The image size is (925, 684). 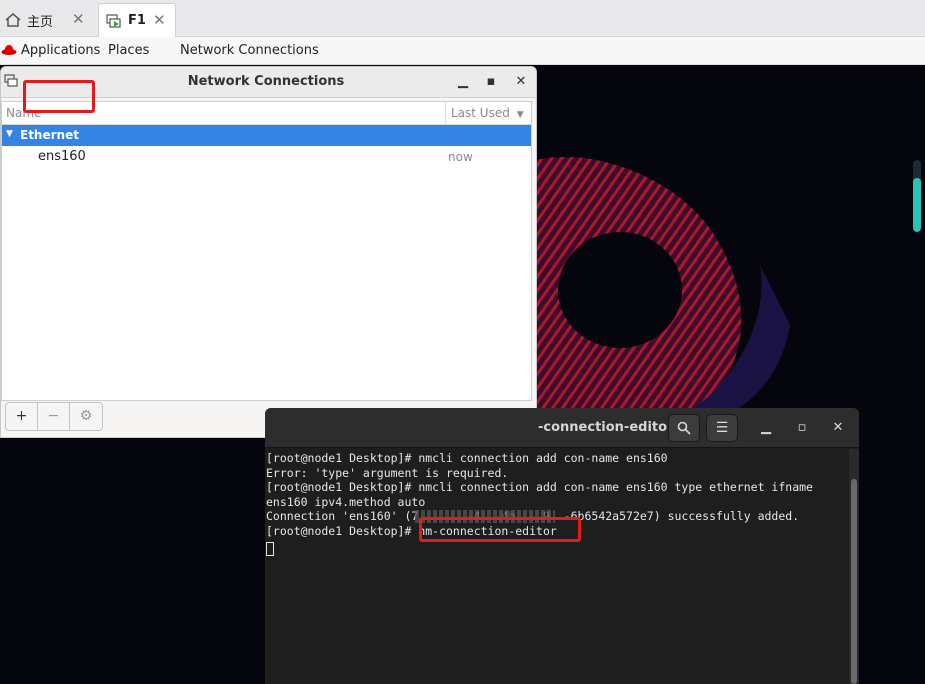 I want to click on highlight-box-command, so click(x=500, y=529).